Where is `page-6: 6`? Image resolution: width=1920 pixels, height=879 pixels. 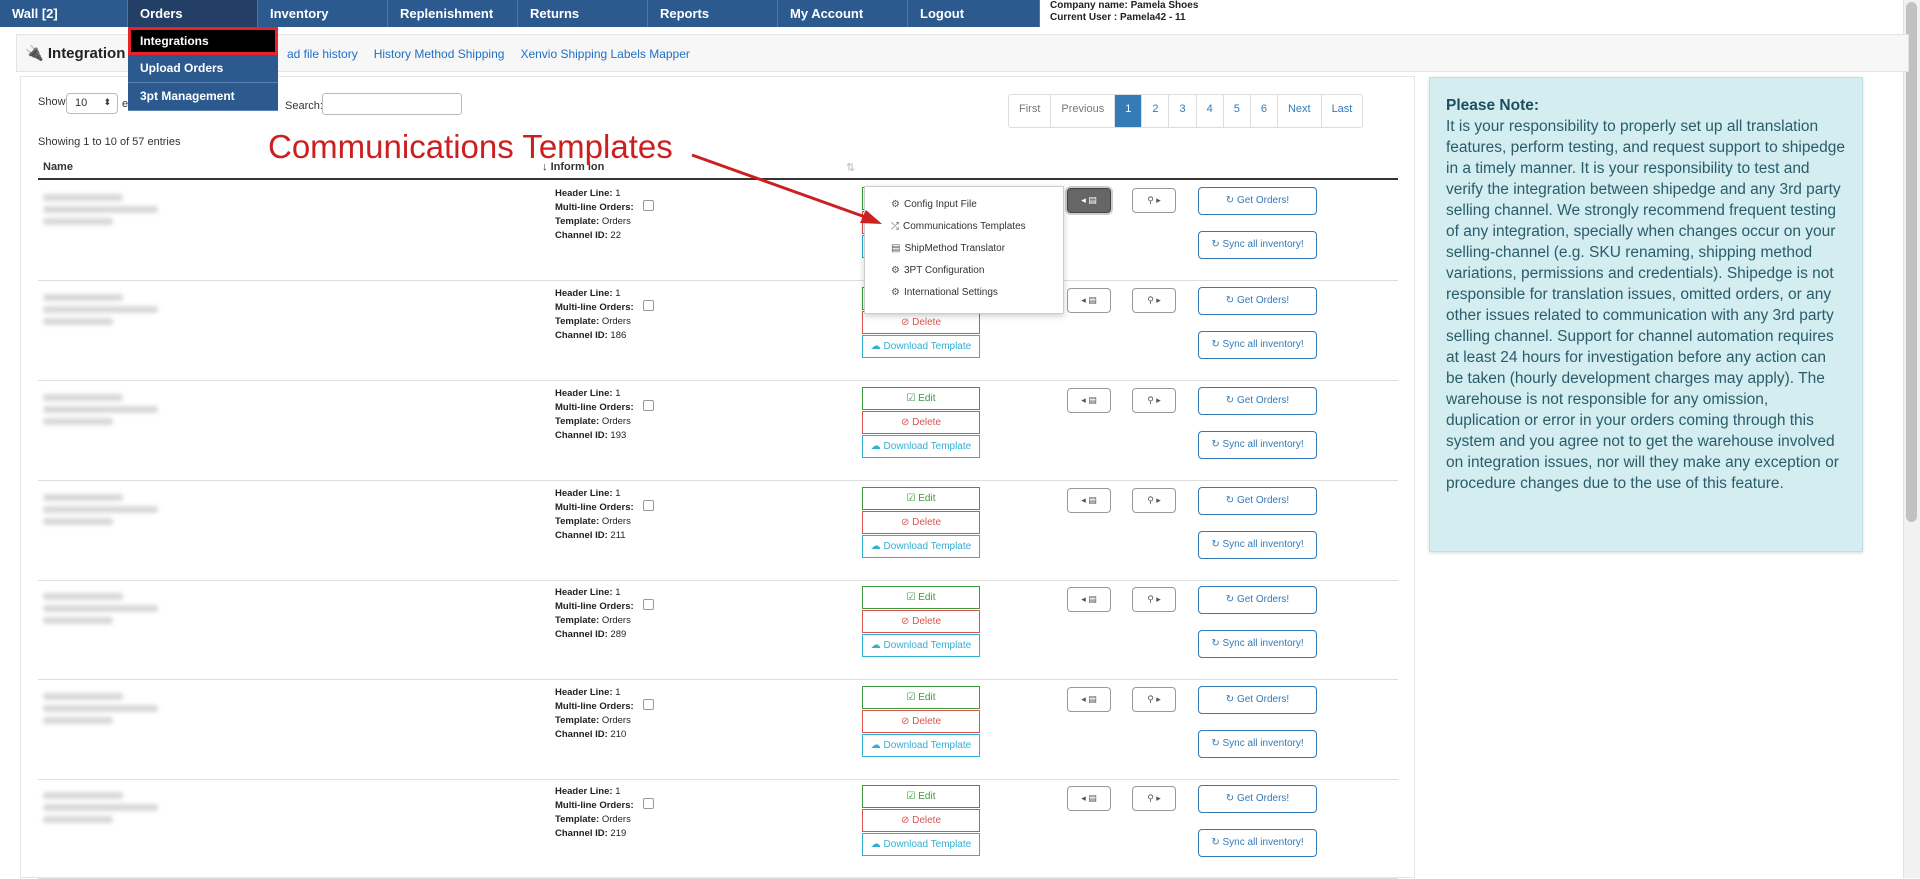 page-6: 6 is located at coordinates (1264, 111).